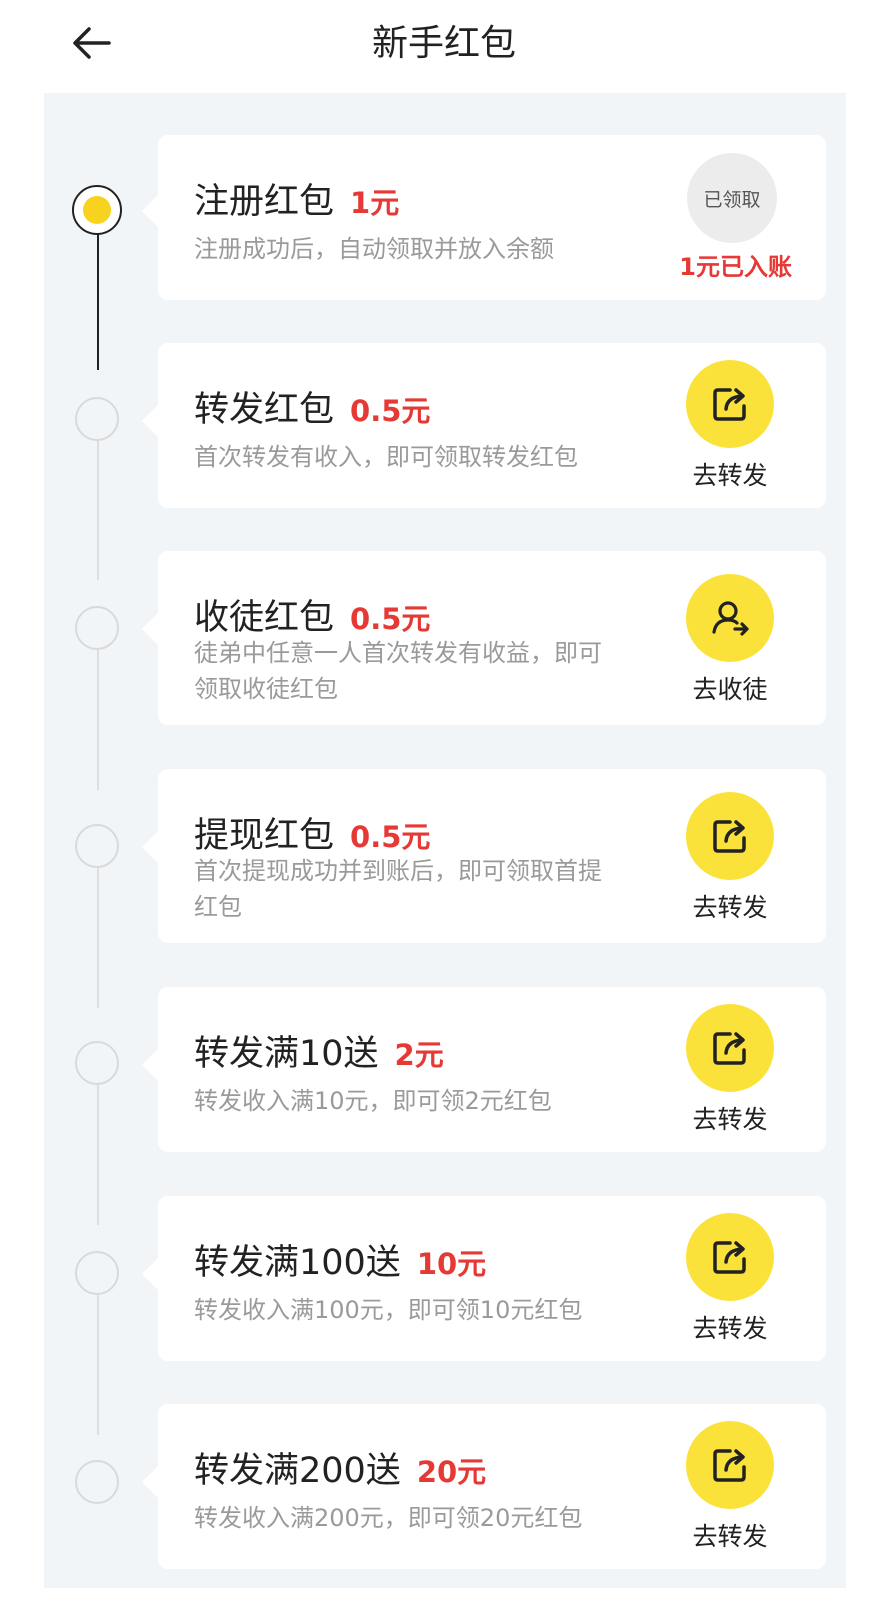 The width and height of the screenshot is (888, 1608). What do you see at coordinates (398, 671) in the screenshot?
I see `reward-description: 徒弟中任意一人首次转发有收益，即可领取收徒红包` at bounding box center [398, 671].